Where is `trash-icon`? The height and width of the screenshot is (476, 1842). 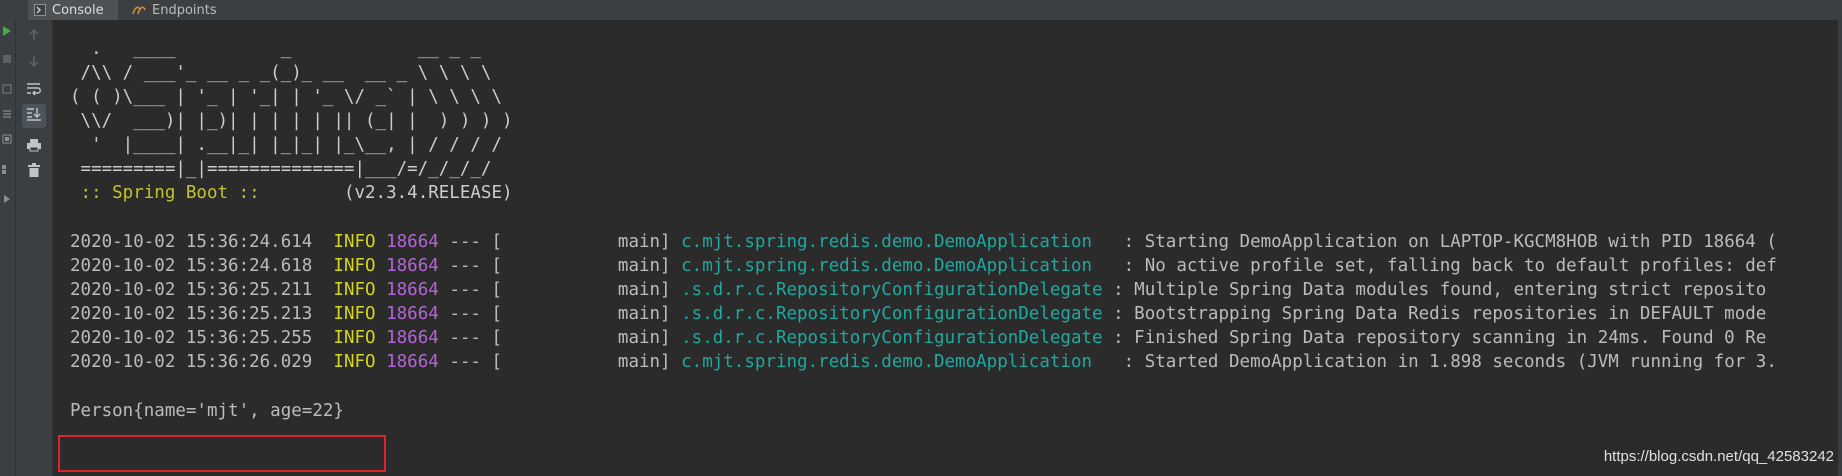 trash-icon is located at coordinates (34, 172).